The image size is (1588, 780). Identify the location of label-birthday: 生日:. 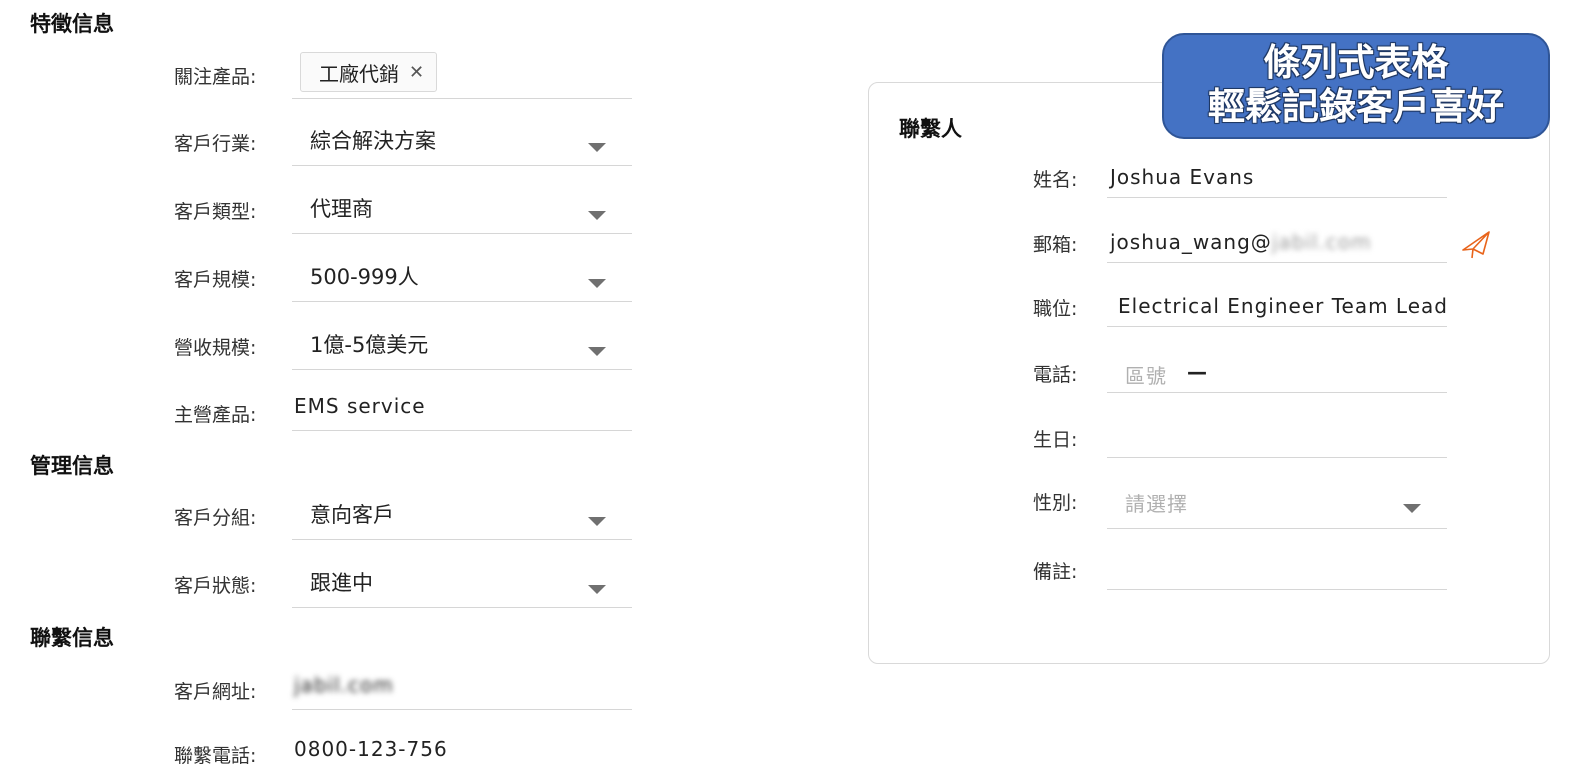
(1055, 440).